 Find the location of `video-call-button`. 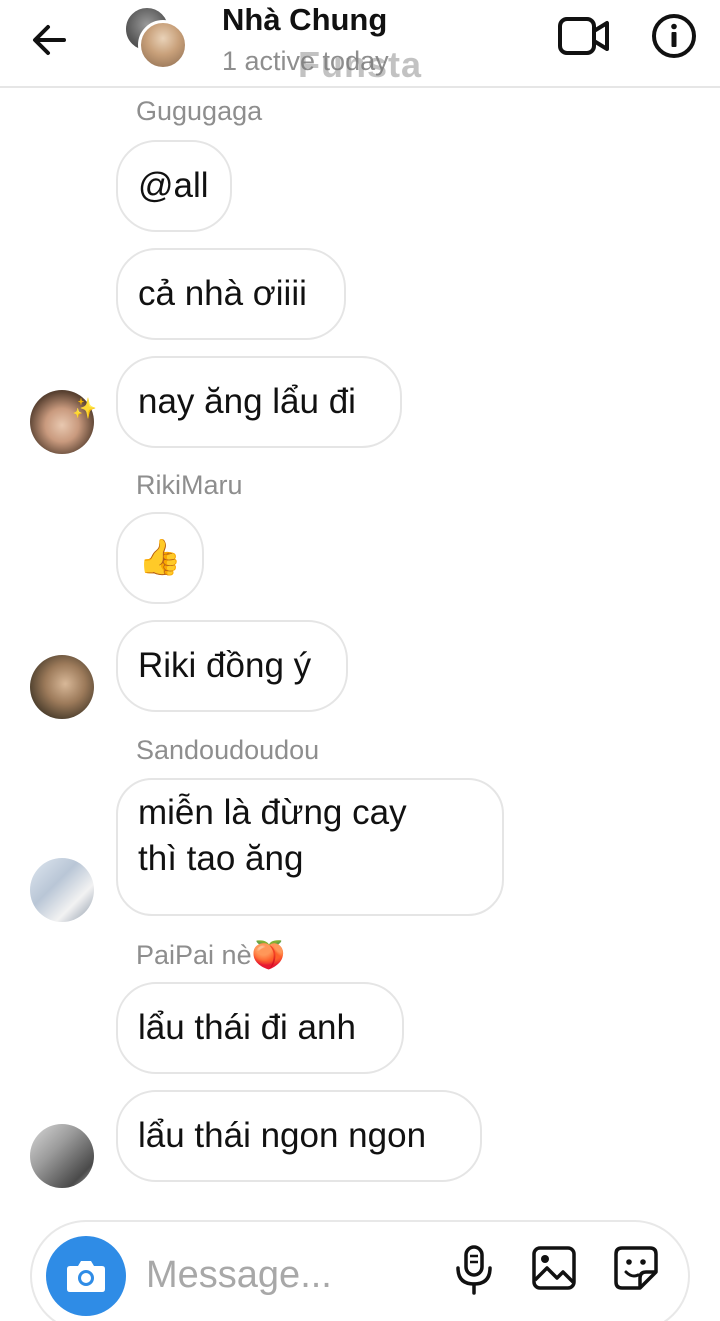

video-call-button is located at coordinates (584, 36).